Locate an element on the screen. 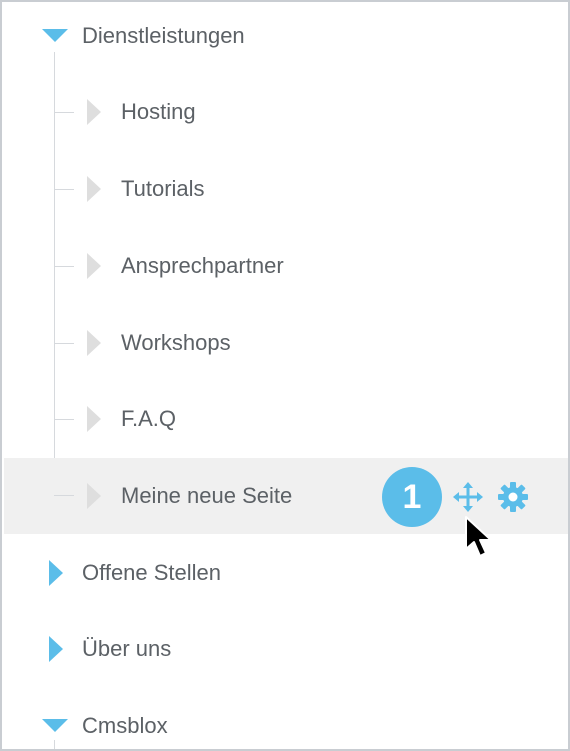  tree-item-offene-stellen: Offene Stellen is located at coordinates (286, 573).